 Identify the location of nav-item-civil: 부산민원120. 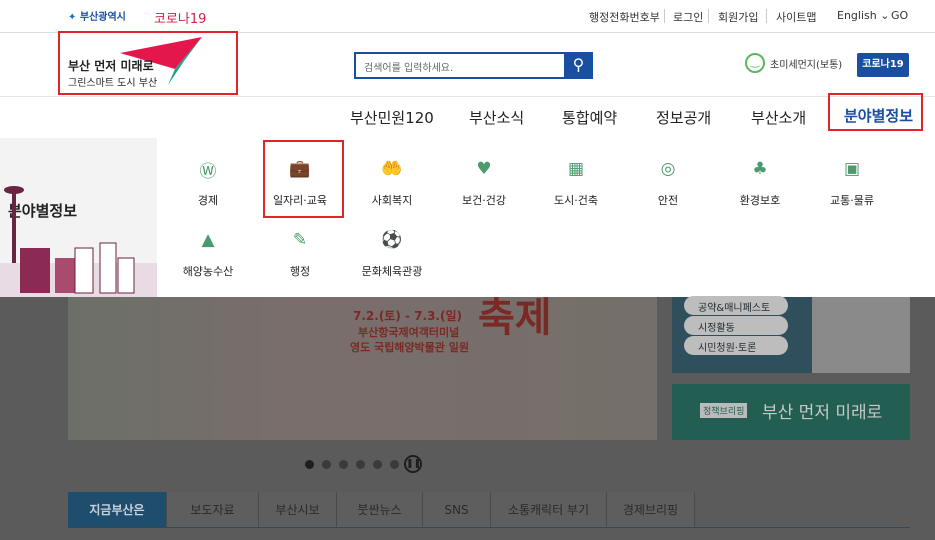
(392, 117).